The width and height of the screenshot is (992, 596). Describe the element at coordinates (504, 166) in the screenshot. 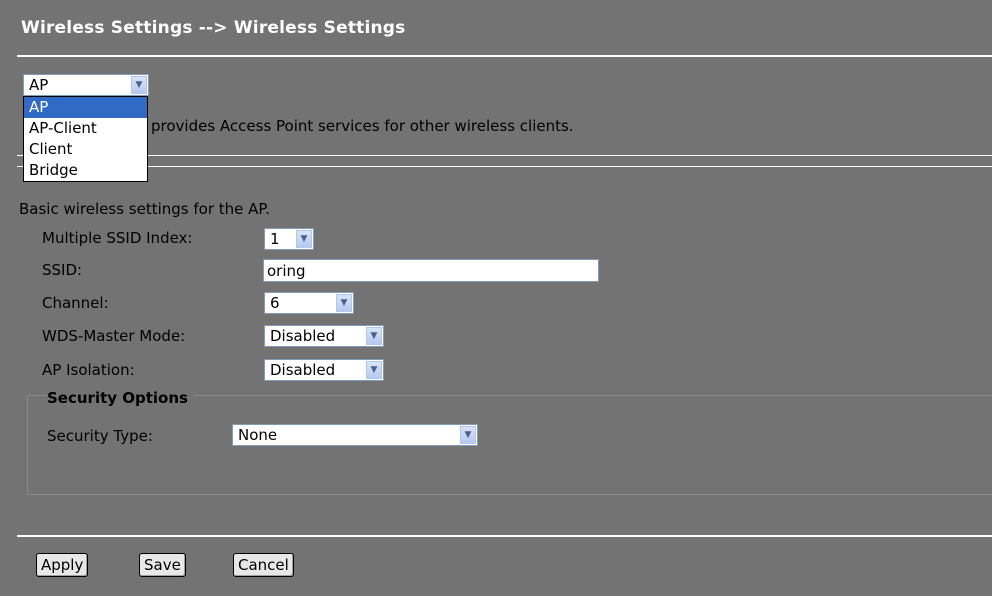

I see `section-divider-bottom` at that location.